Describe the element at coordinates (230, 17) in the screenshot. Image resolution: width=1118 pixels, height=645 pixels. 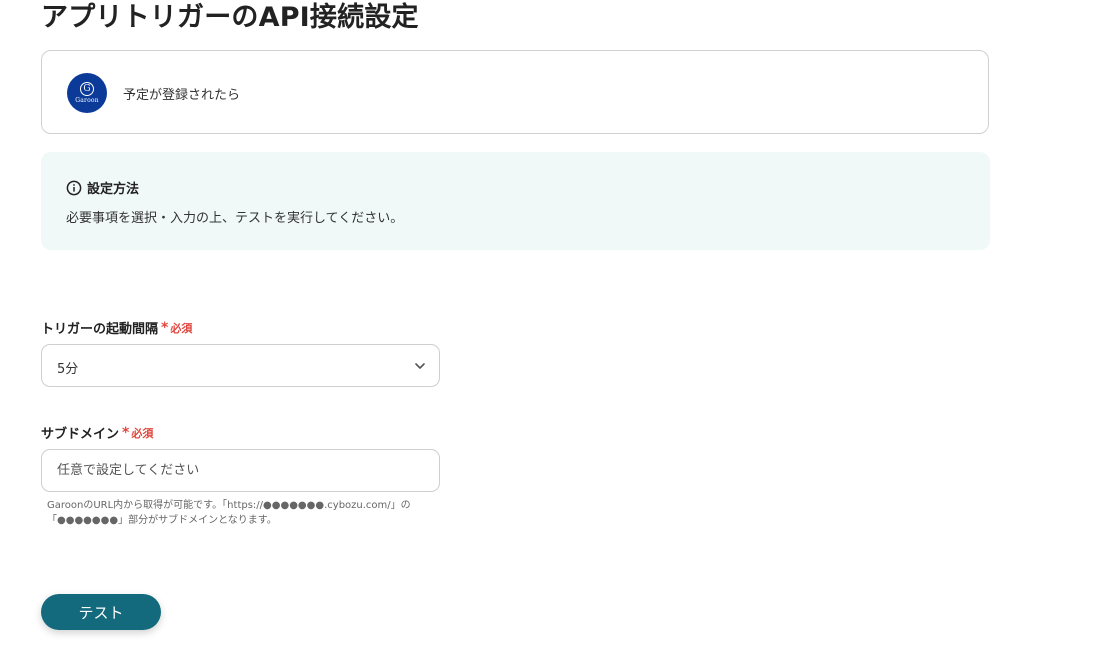
I see `page-title: アプリトリガーのAPI接続設定` at that location.